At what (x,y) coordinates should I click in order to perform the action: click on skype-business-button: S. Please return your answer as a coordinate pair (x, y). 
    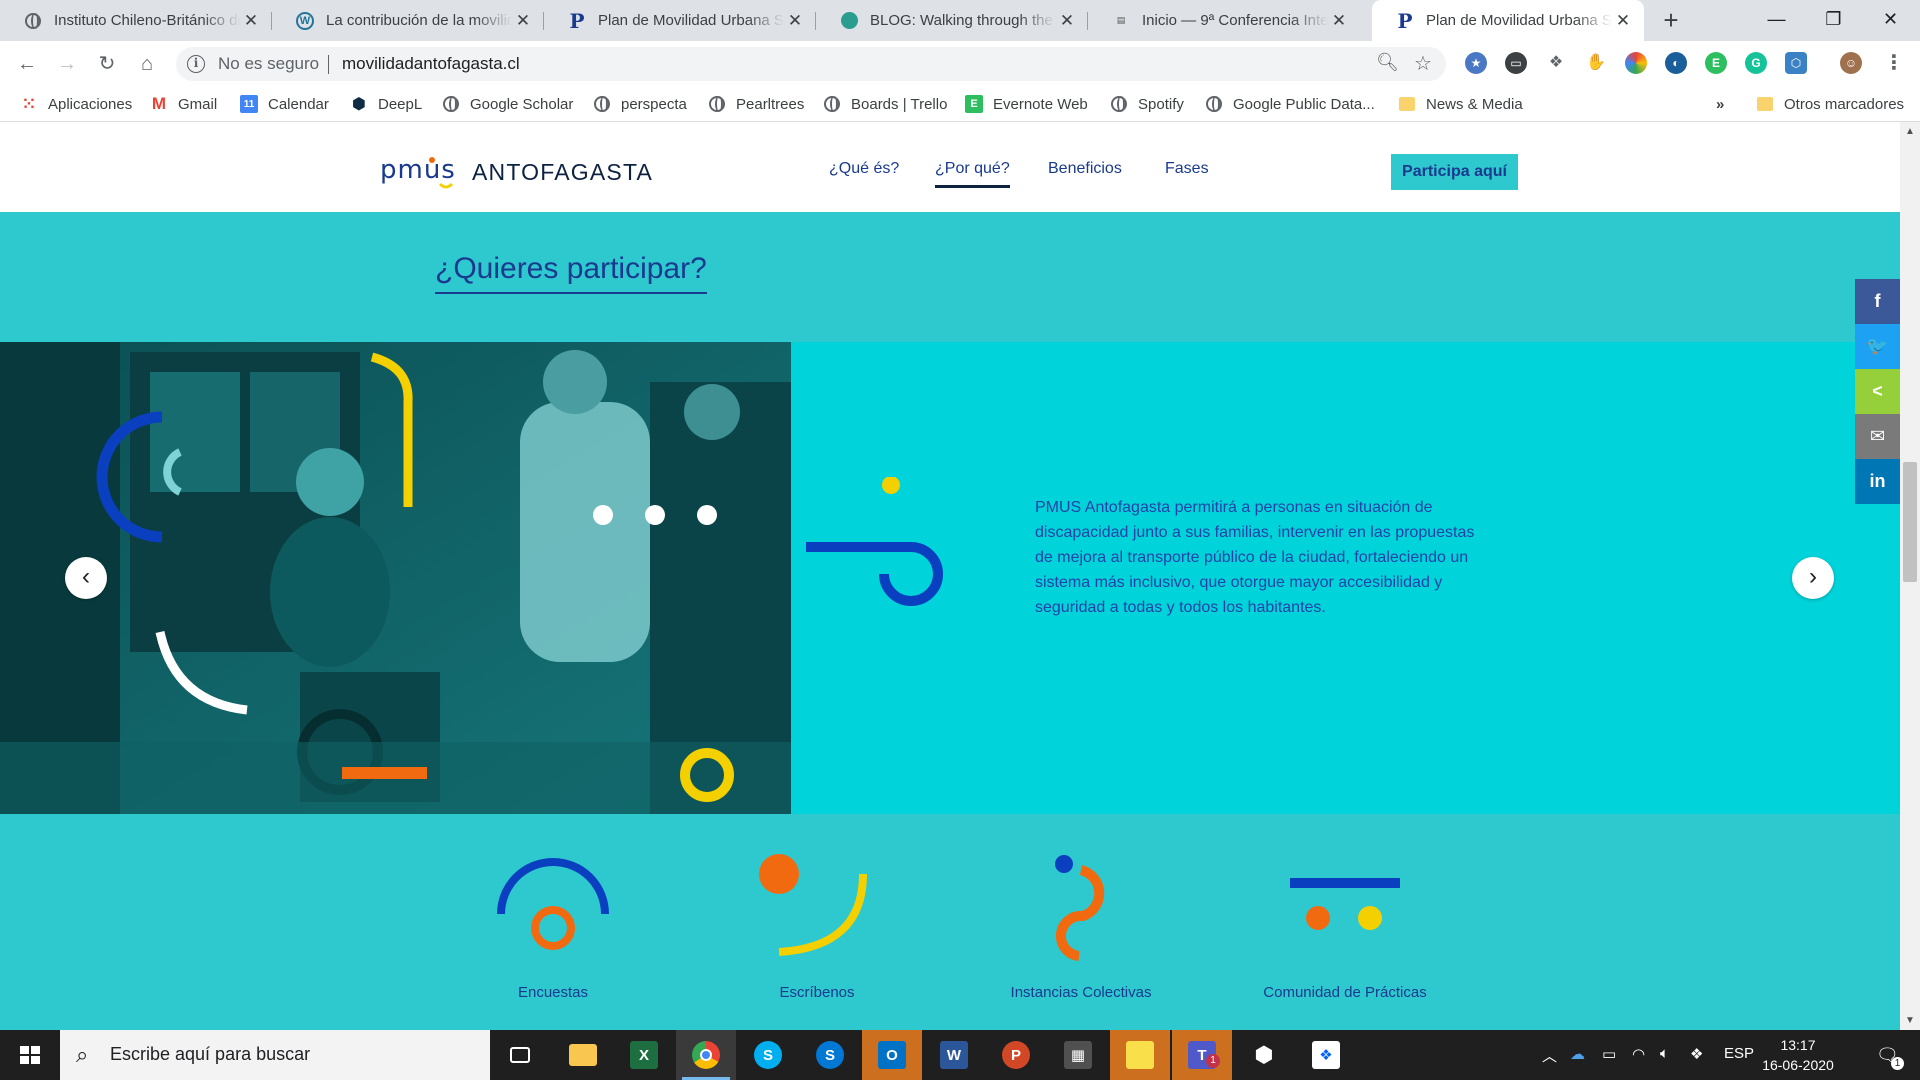
    Looking at the image, I should click on (830, 1055).